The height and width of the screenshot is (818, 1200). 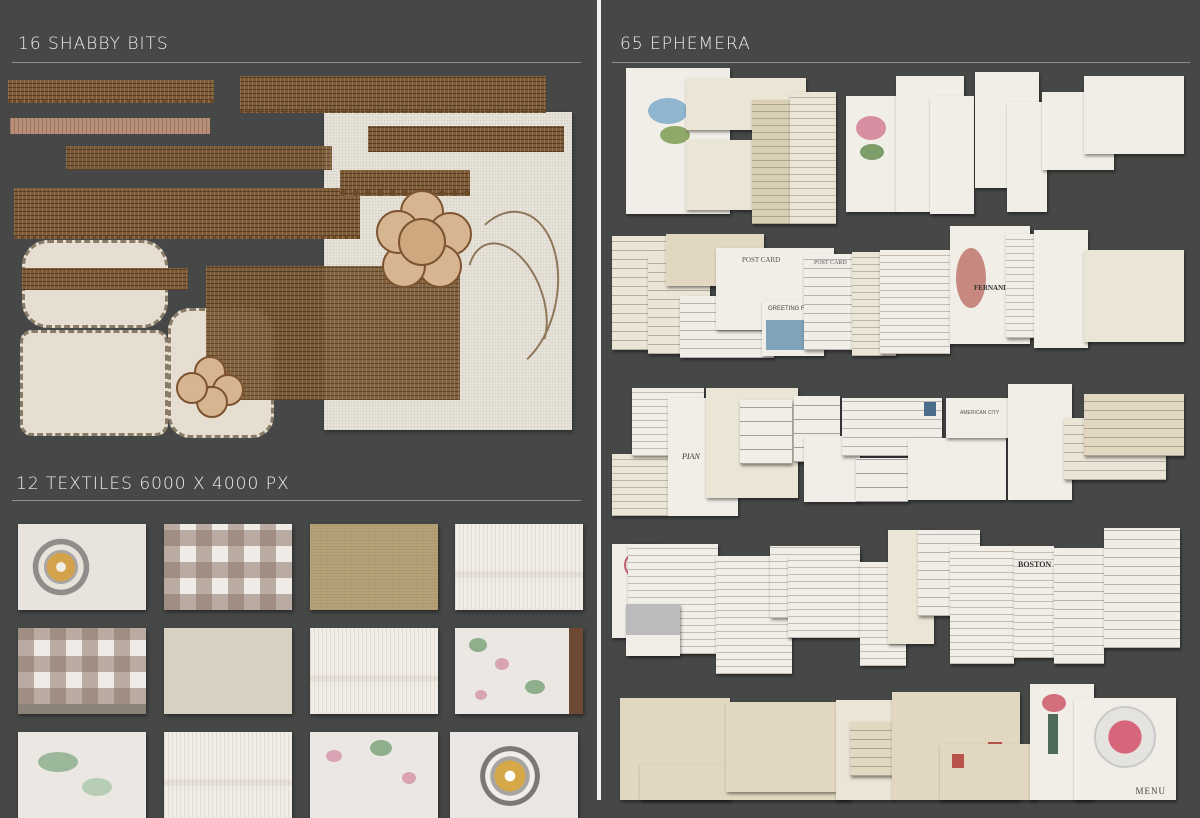 What do you see at coordinates (153, 484) in the screenshot?
I see `textiles-heading: 12 TEXTILES 6000 X 4000 PX` at bounding box center [153, 484].